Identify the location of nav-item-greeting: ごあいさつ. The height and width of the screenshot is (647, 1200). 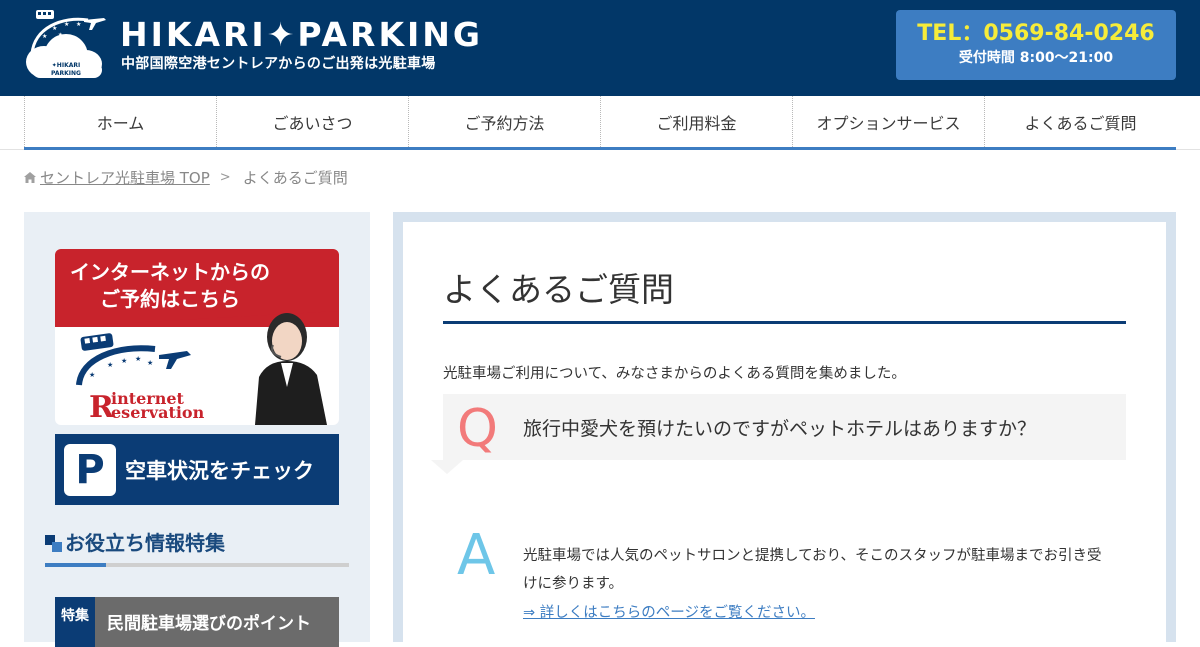
(312, 121).